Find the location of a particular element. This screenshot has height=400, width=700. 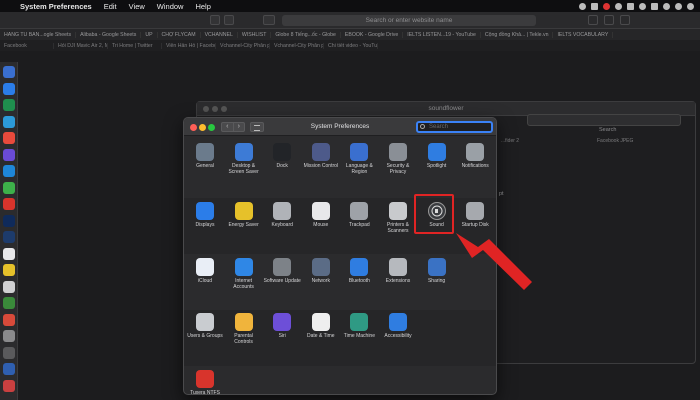

annotation-arrow-icon is located at coordinates (494, 261).